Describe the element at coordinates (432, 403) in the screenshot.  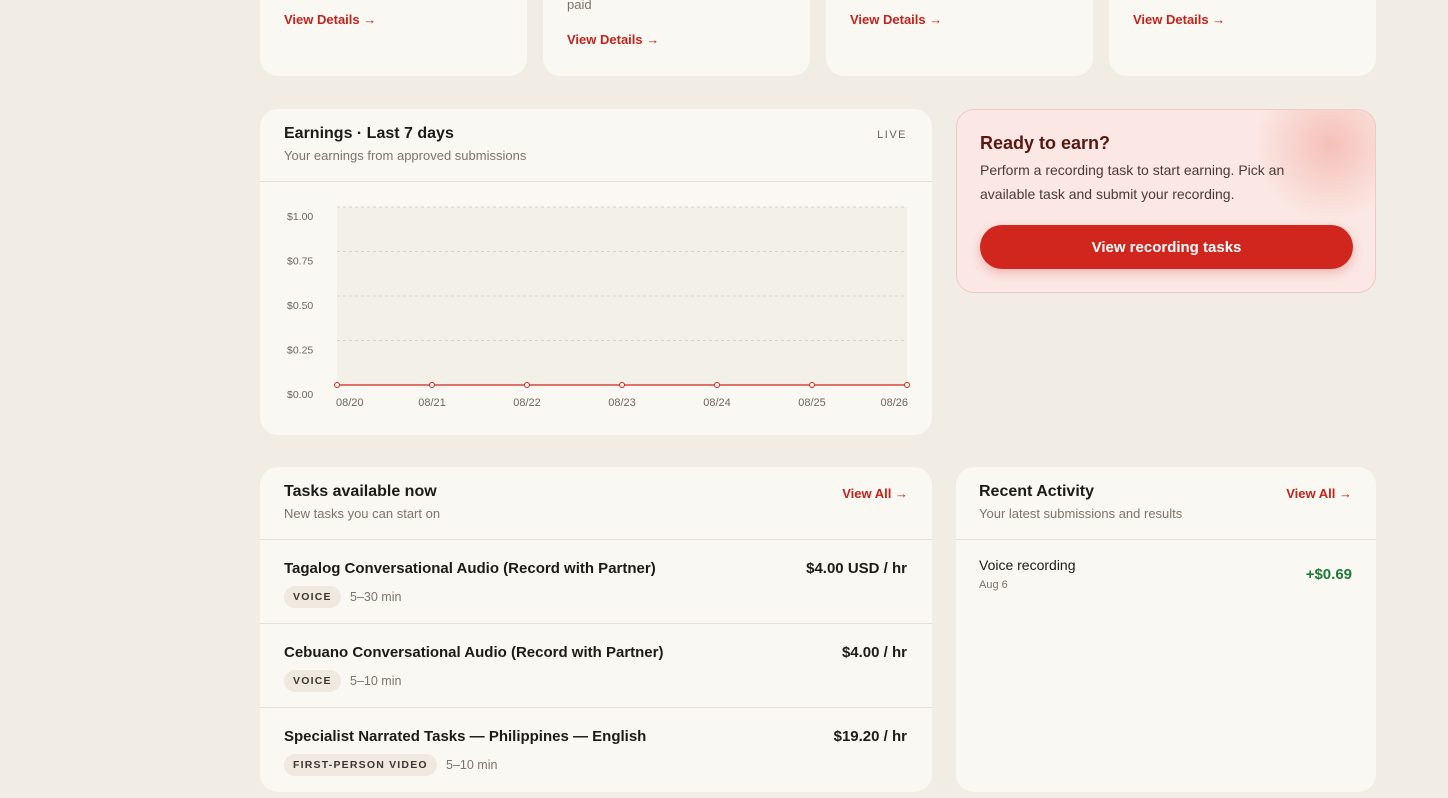
I see `x-tick-label: 08/21` at that location.